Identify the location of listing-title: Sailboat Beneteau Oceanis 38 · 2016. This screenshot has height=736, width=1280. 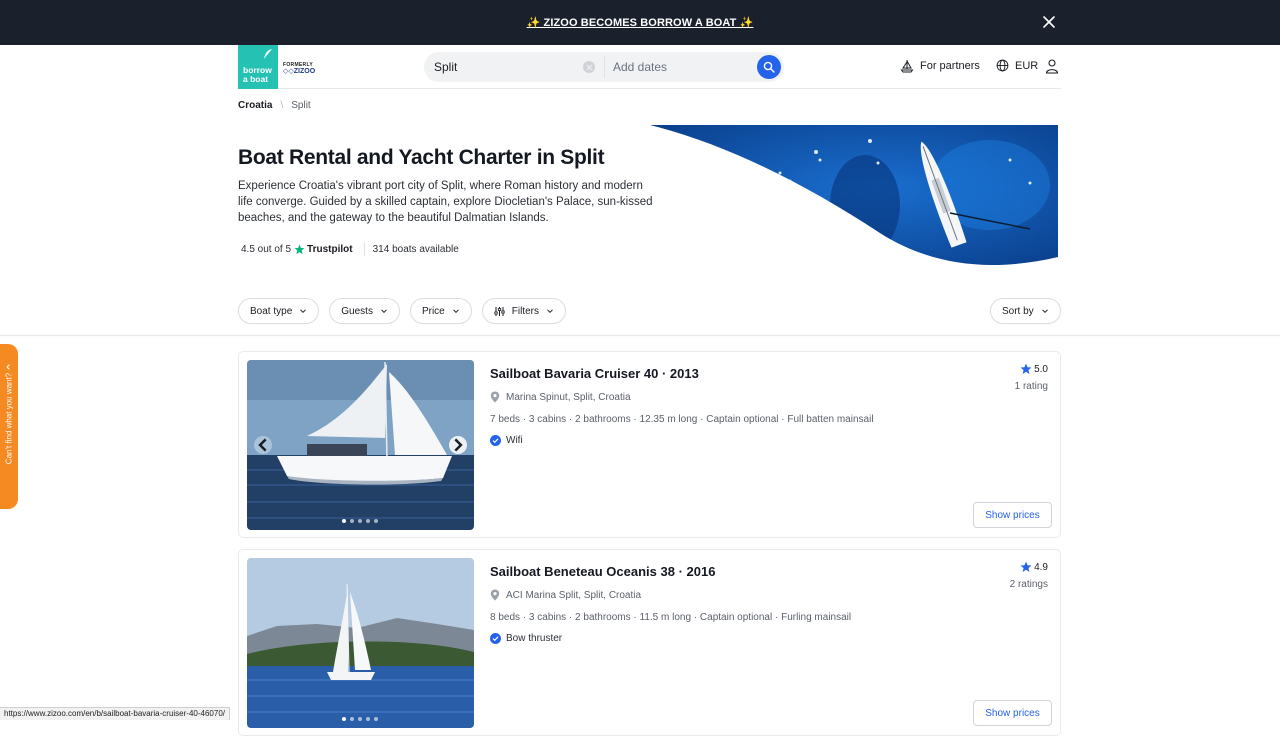
(602, 571).